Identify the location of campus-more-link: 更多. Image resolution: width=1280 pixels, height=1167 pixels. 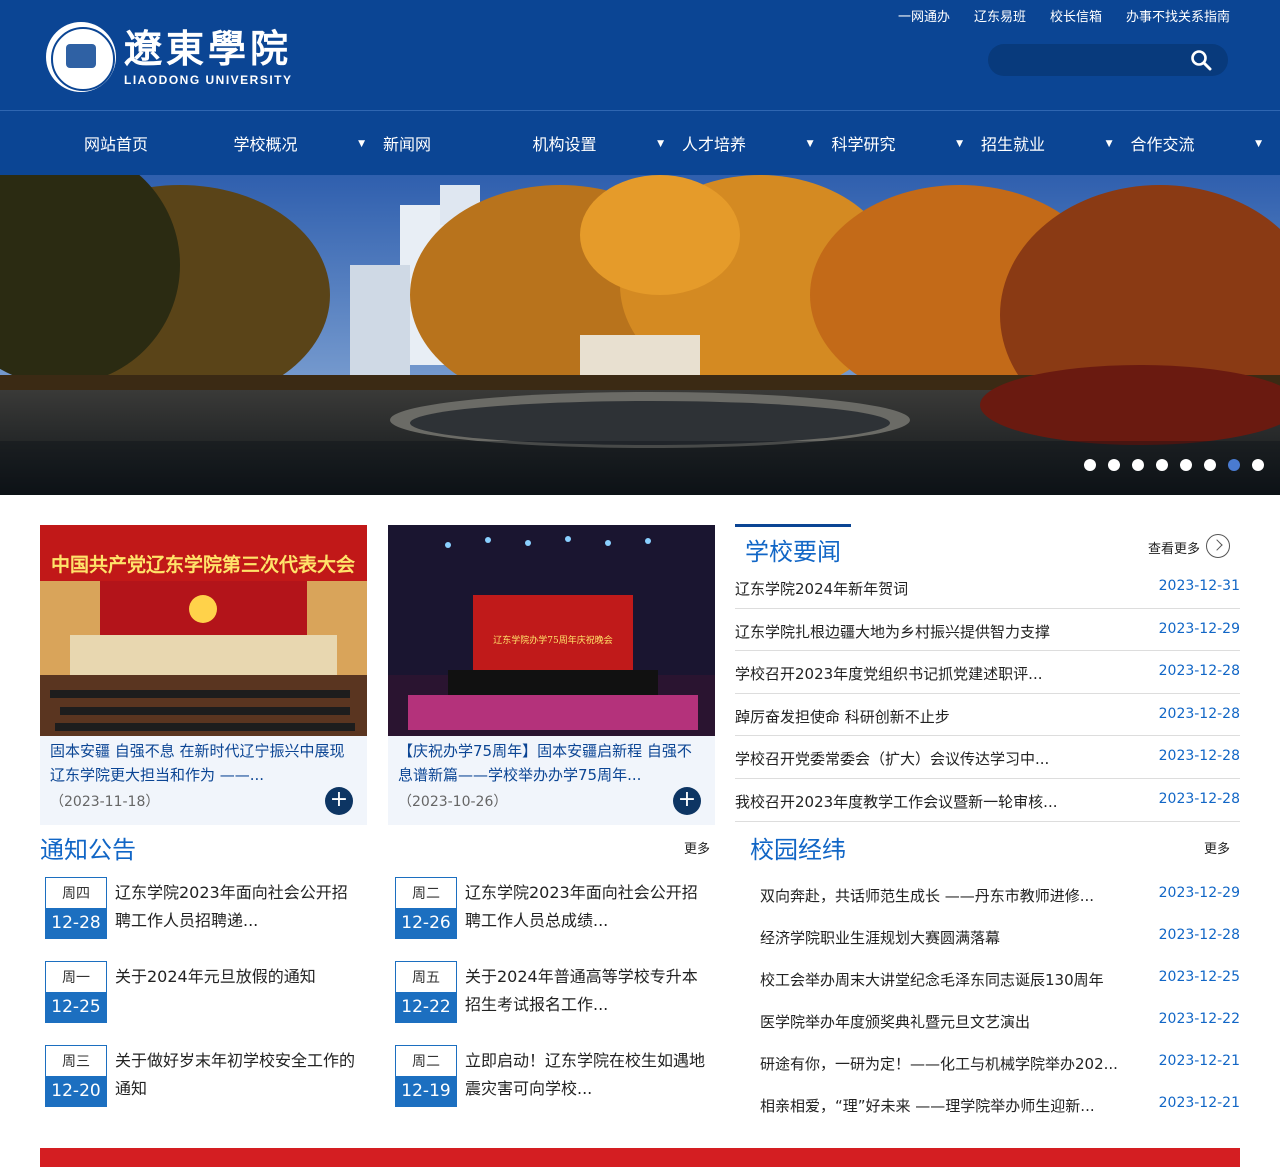
(1217, 847).